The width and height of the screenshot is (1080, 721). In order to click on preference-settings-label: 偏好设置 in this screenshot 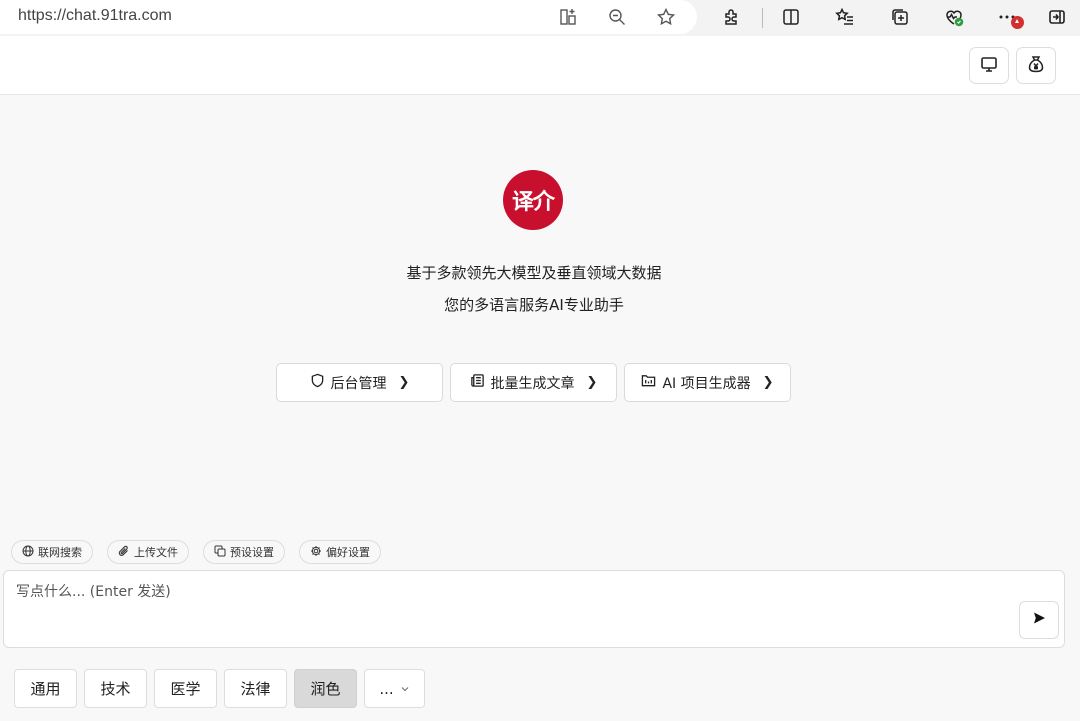, I will do `click(348, 552)`.